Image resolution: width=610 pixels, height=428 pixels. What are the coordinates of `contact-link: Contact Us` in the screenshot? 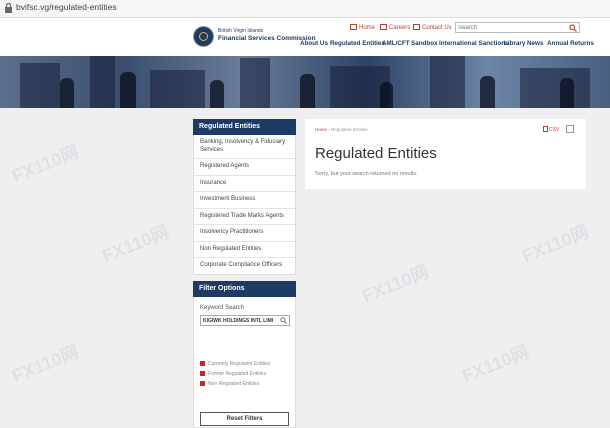 It's located at (432, 27).